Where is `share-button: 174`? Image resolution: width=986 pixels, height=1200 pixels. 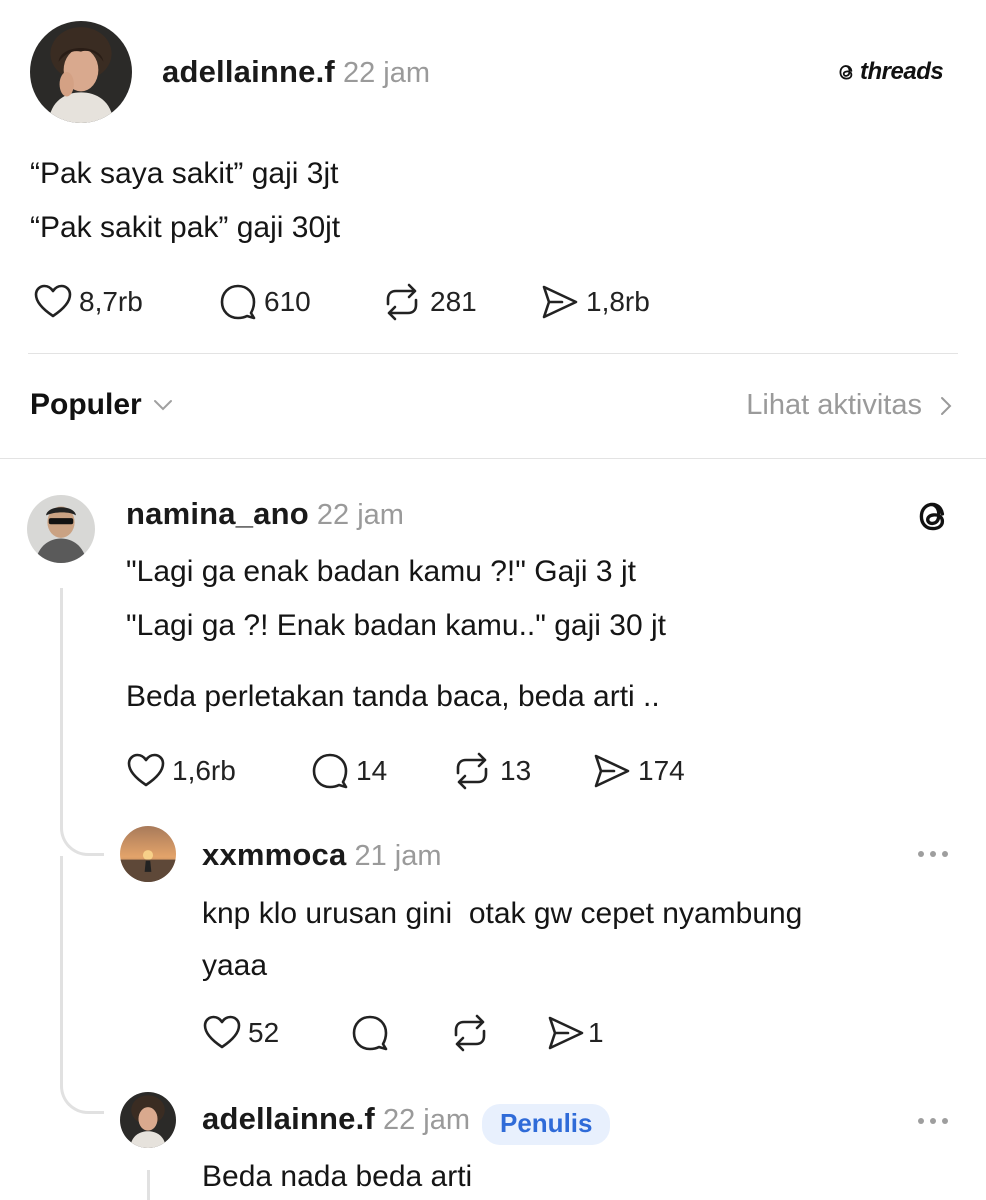
share-button: 174 is located at coordinates (638, 771).